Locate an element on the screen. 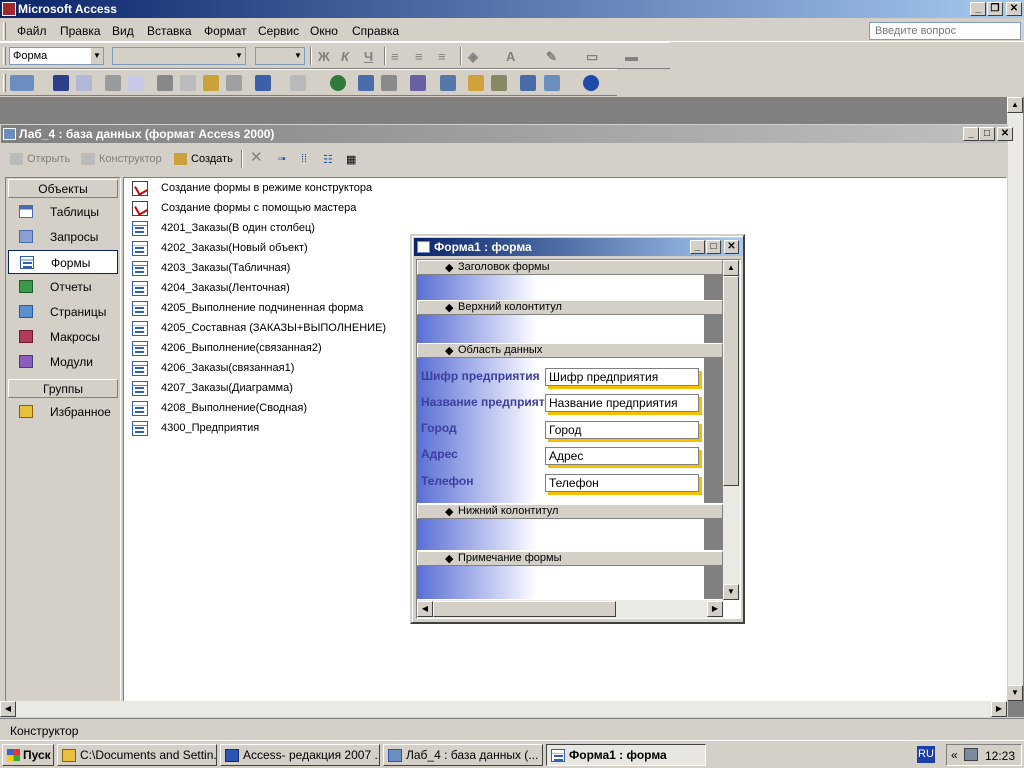  cut-icon is located at coordinates (165, 83).